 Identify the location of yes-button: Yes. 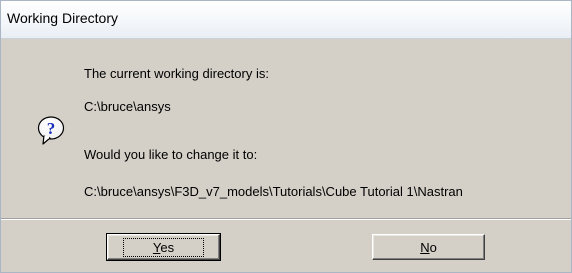
(163, 247).